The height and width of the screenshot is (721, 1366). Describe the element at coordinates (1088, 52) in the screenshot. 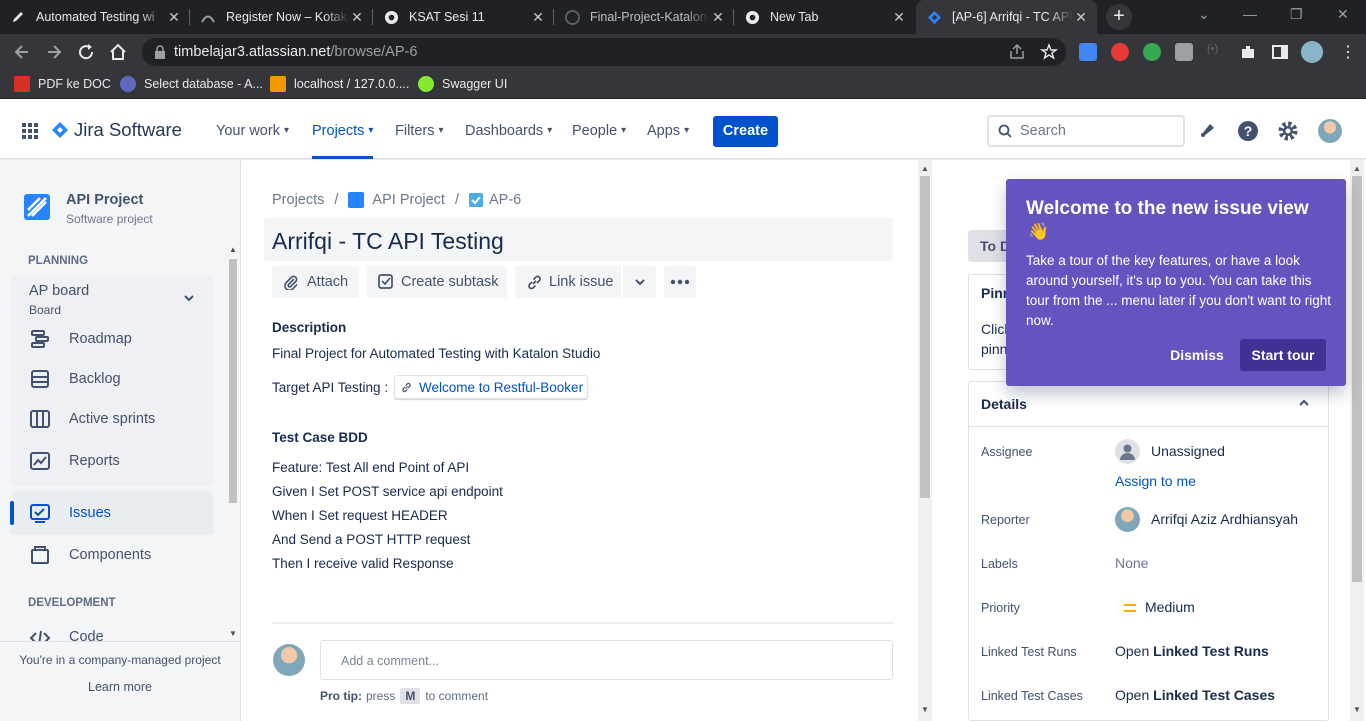

I see `translate-extension-icon` at that location.